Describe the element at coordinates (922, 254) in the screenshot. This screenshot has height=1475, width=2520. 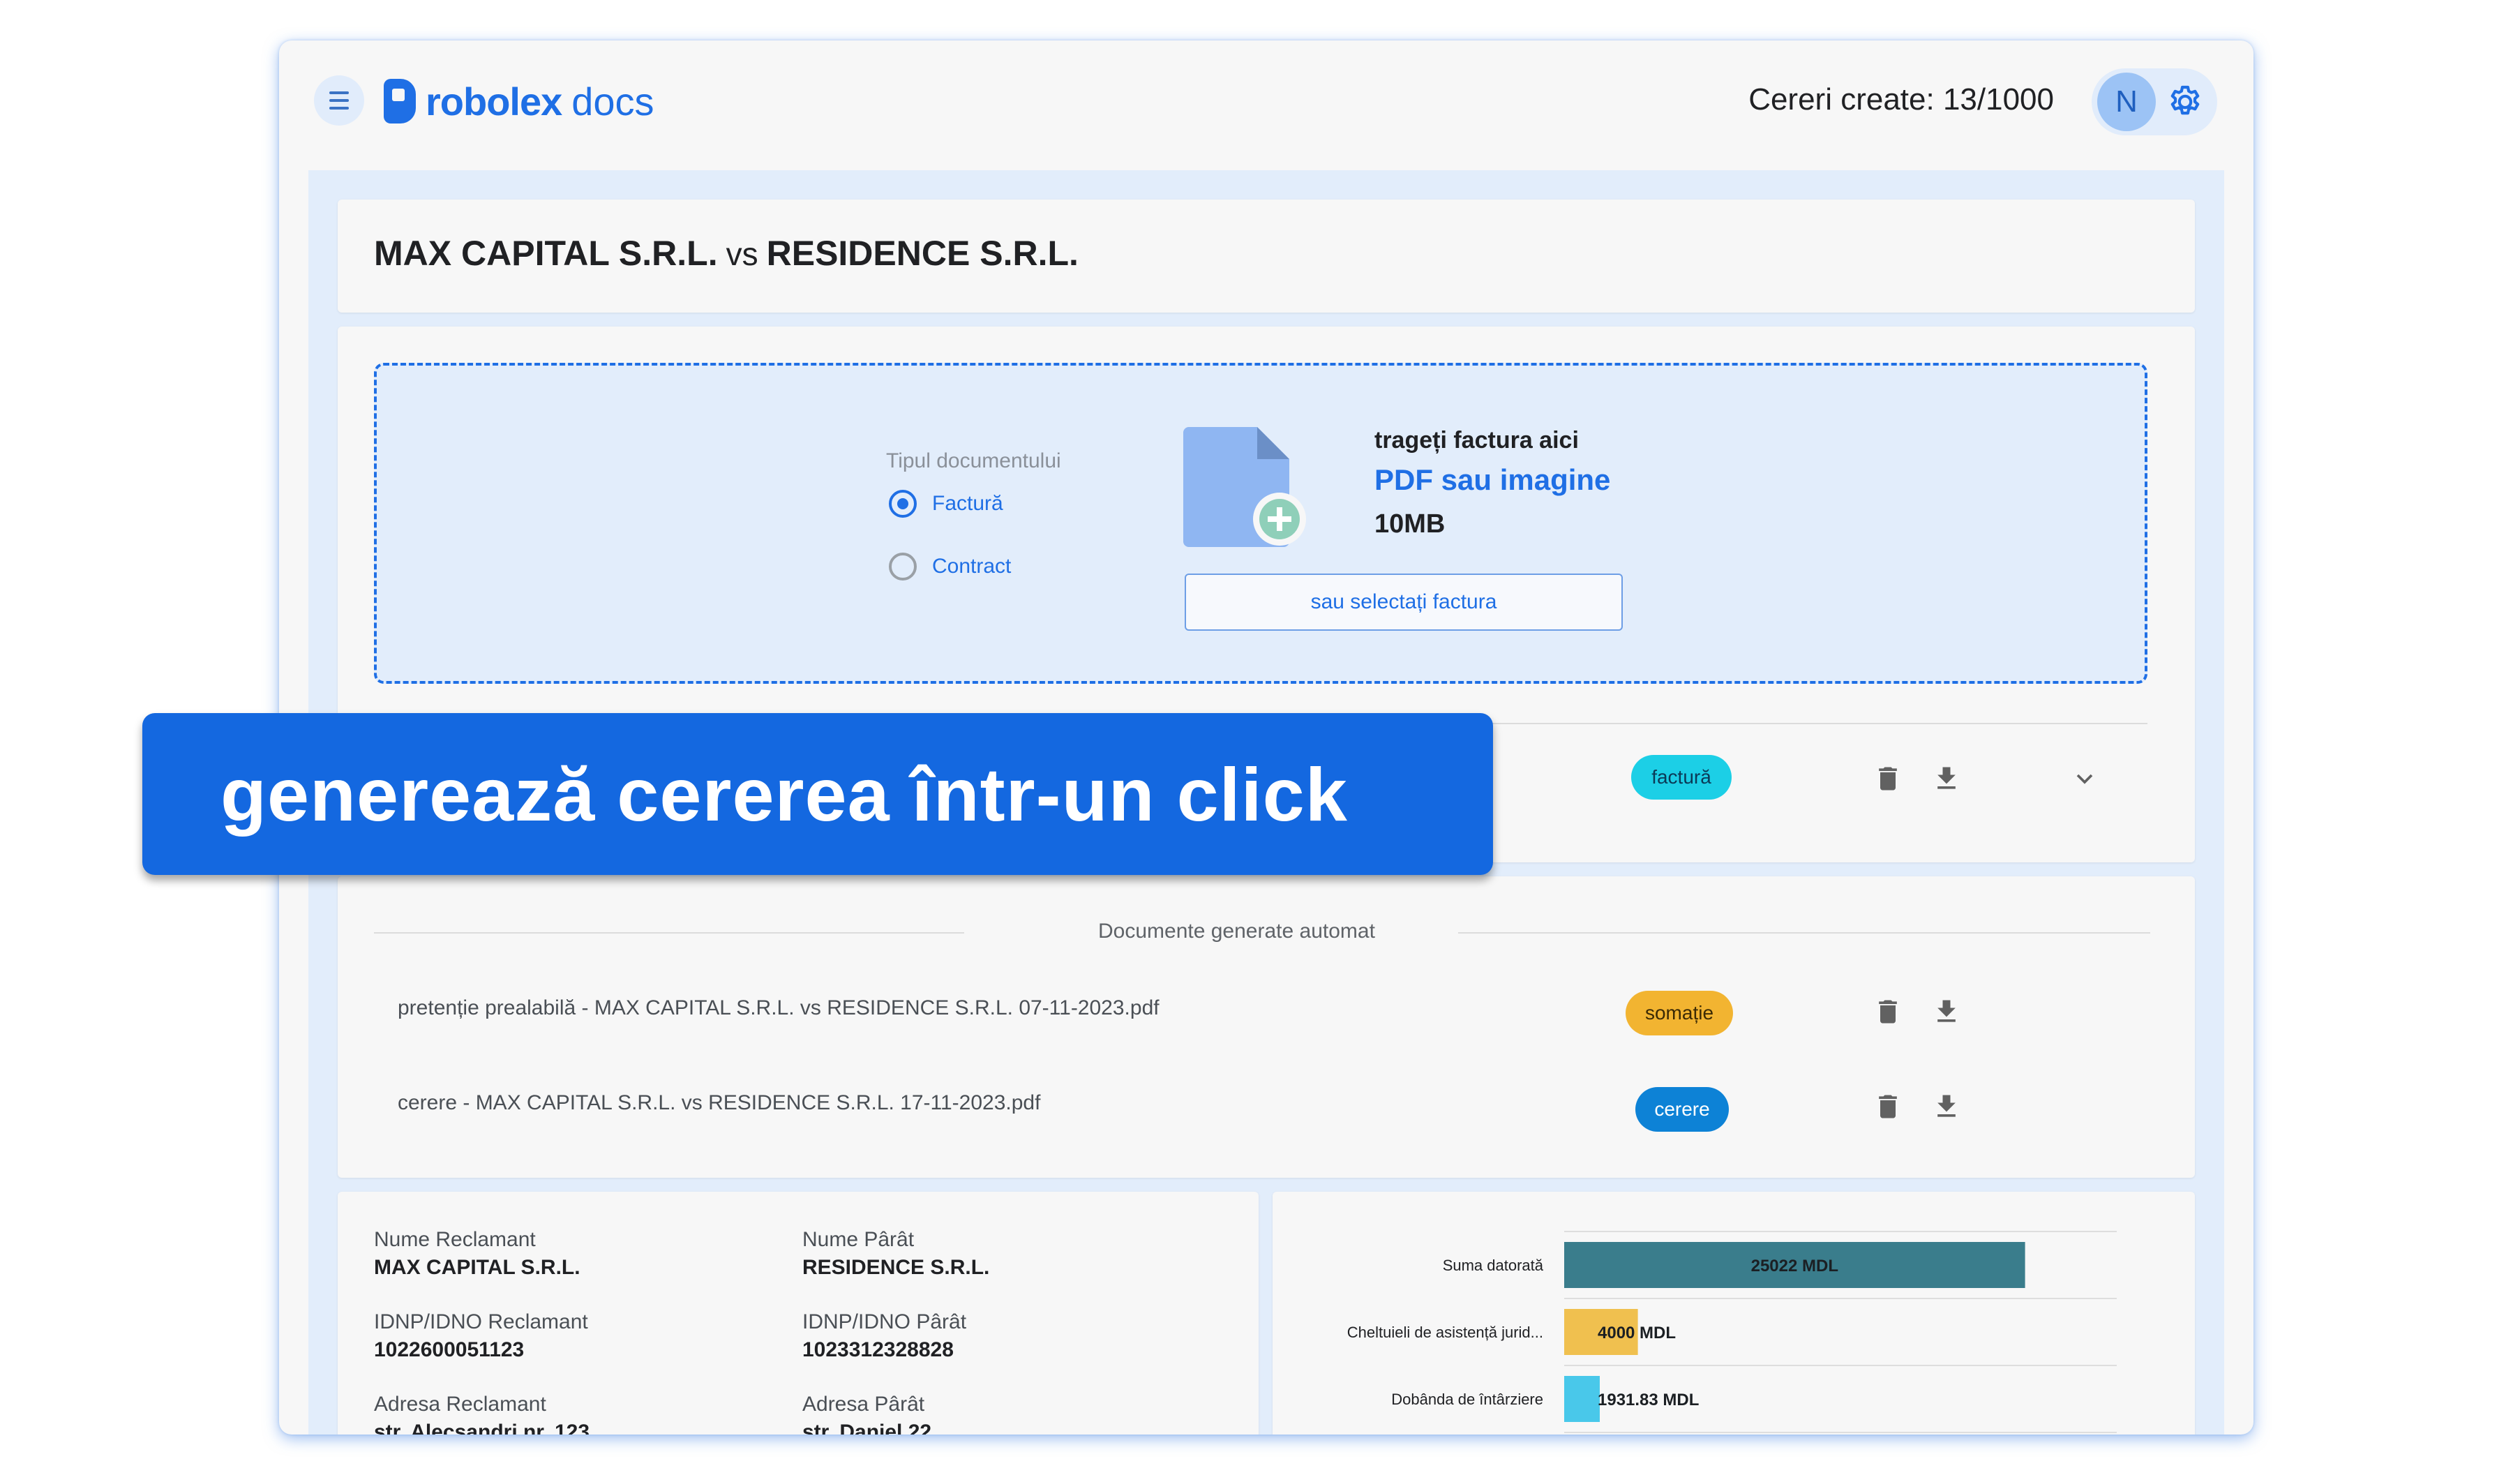
I see `defendant-title: RESIDENCE S.R.L.` at that location.